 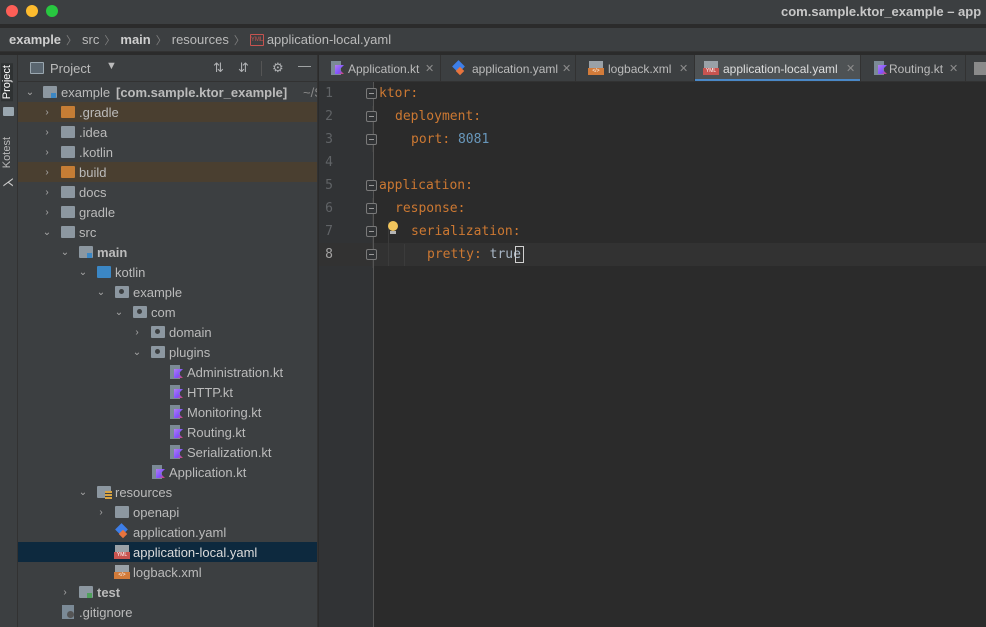 What do you see at coordinates (210, 392) in the screenshot?
I see `tree-item-label: HTTP.kt` at bounding box center [210, 392].